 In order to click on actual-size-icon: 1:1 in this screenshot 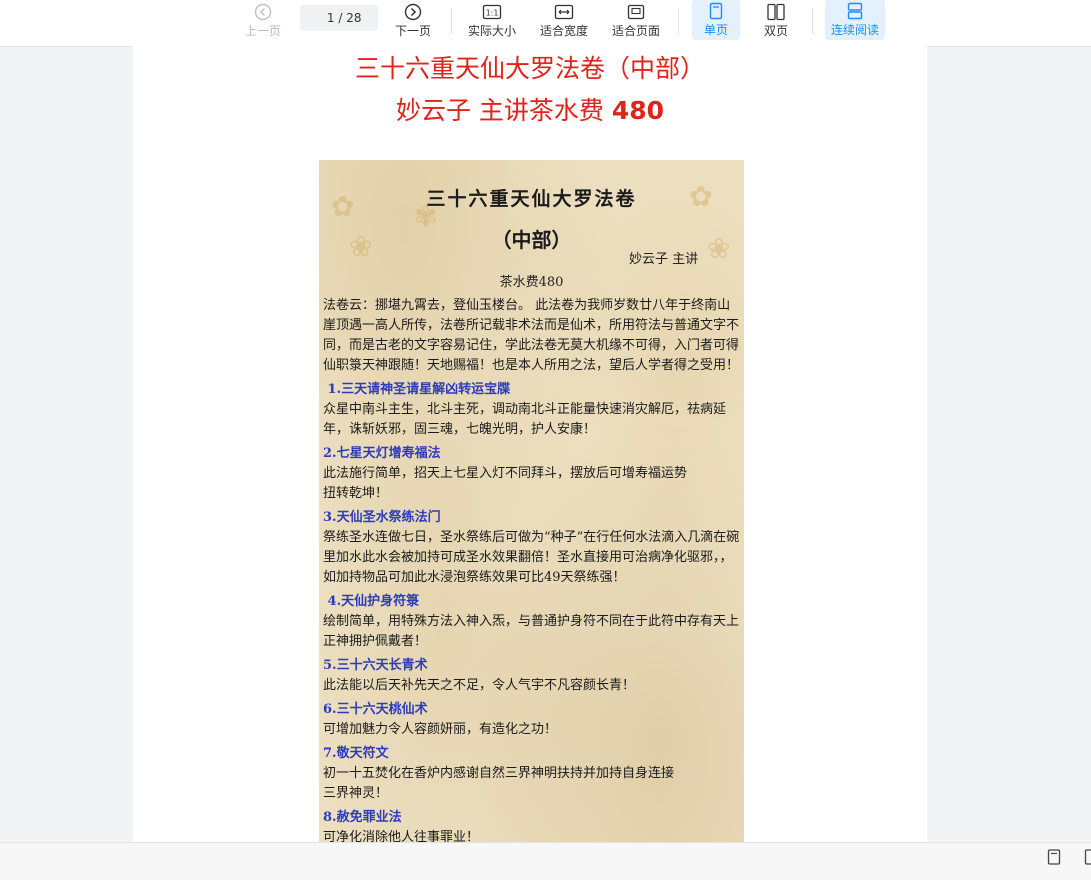, I will do `click(492, 12)`.